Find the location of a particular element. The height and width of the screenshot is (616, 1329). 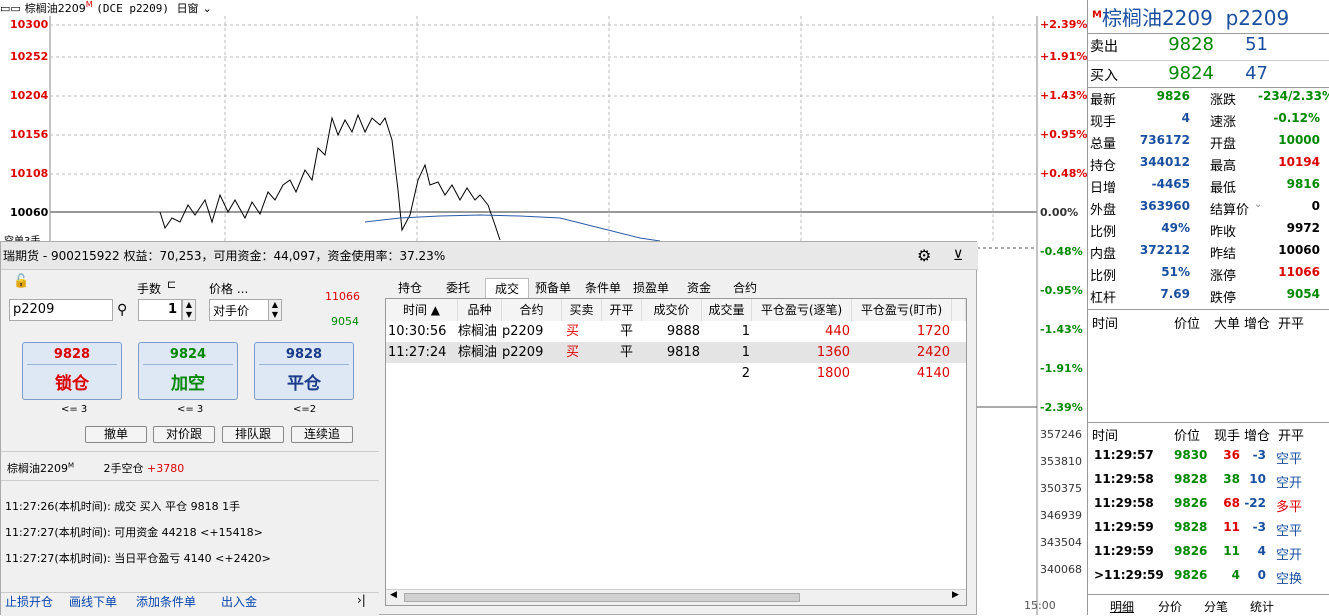

quote-stat-row: 杠杆 7.69 跌停 9054 is located at coordinates (1208, 298).